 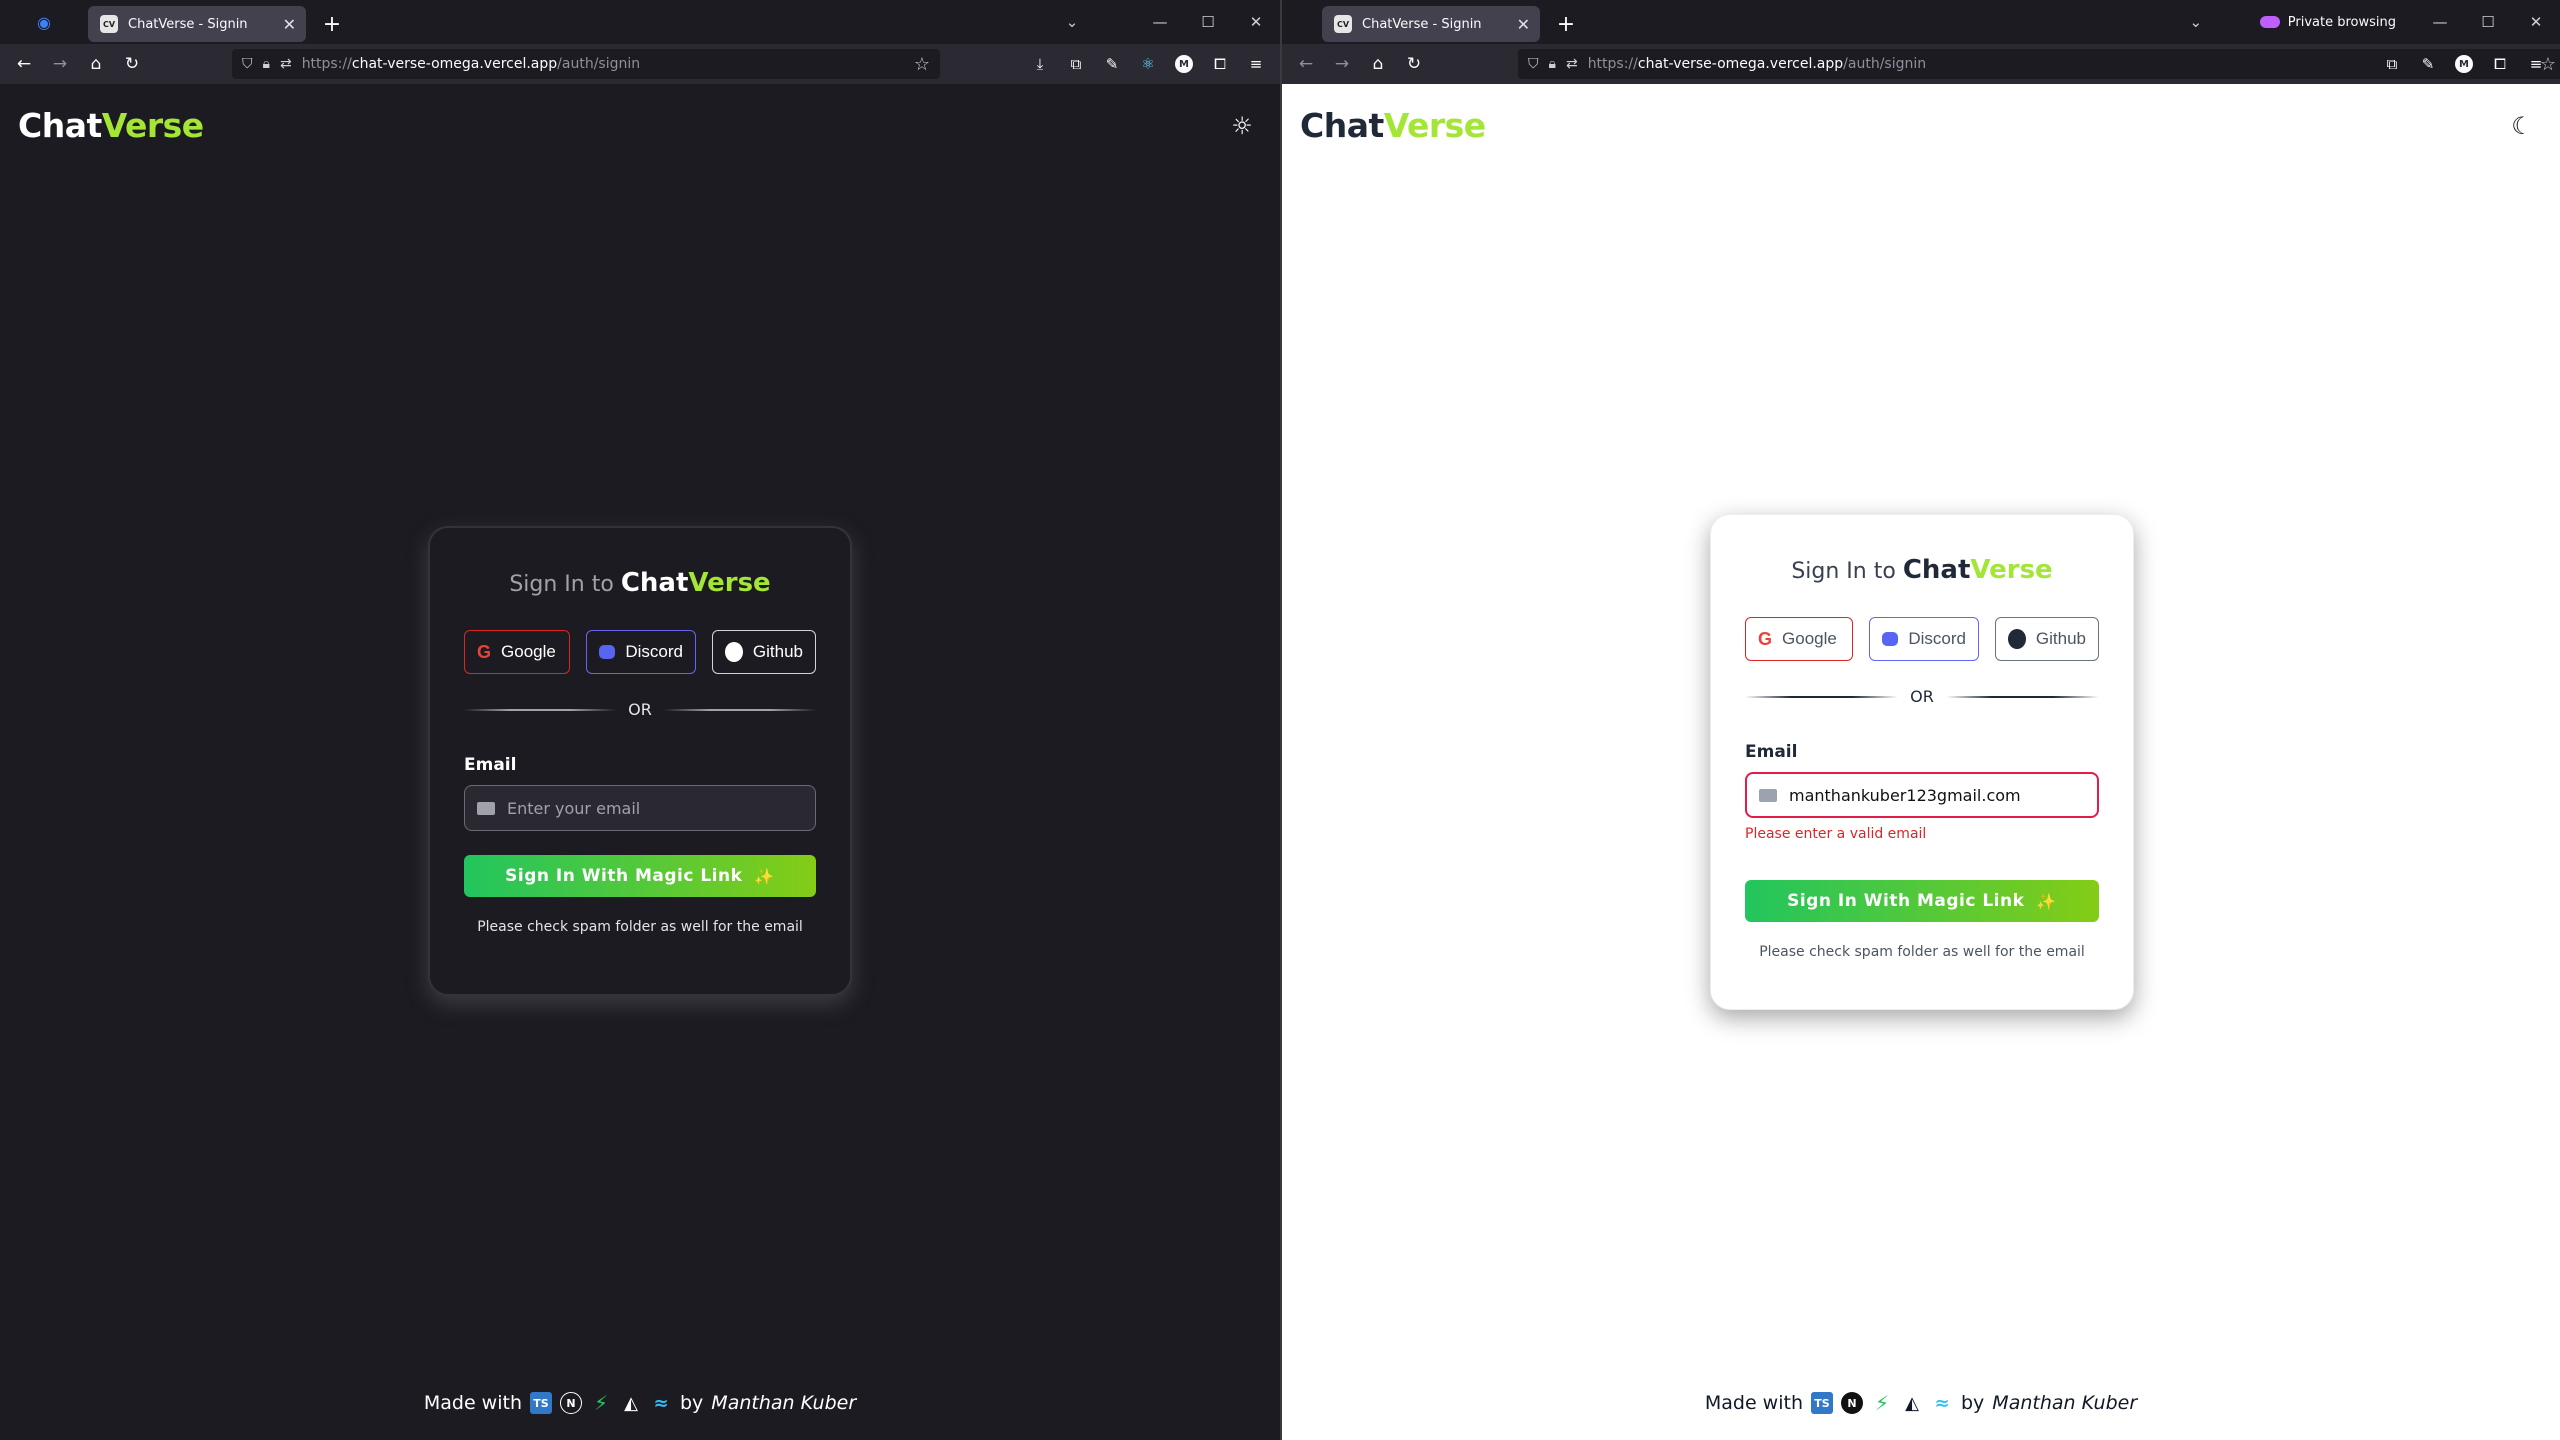 What do you see at coordinates (1821, 1403) in the screenshot?
I see `typescript-icon: TS` at bounding box center [1821, 1403].